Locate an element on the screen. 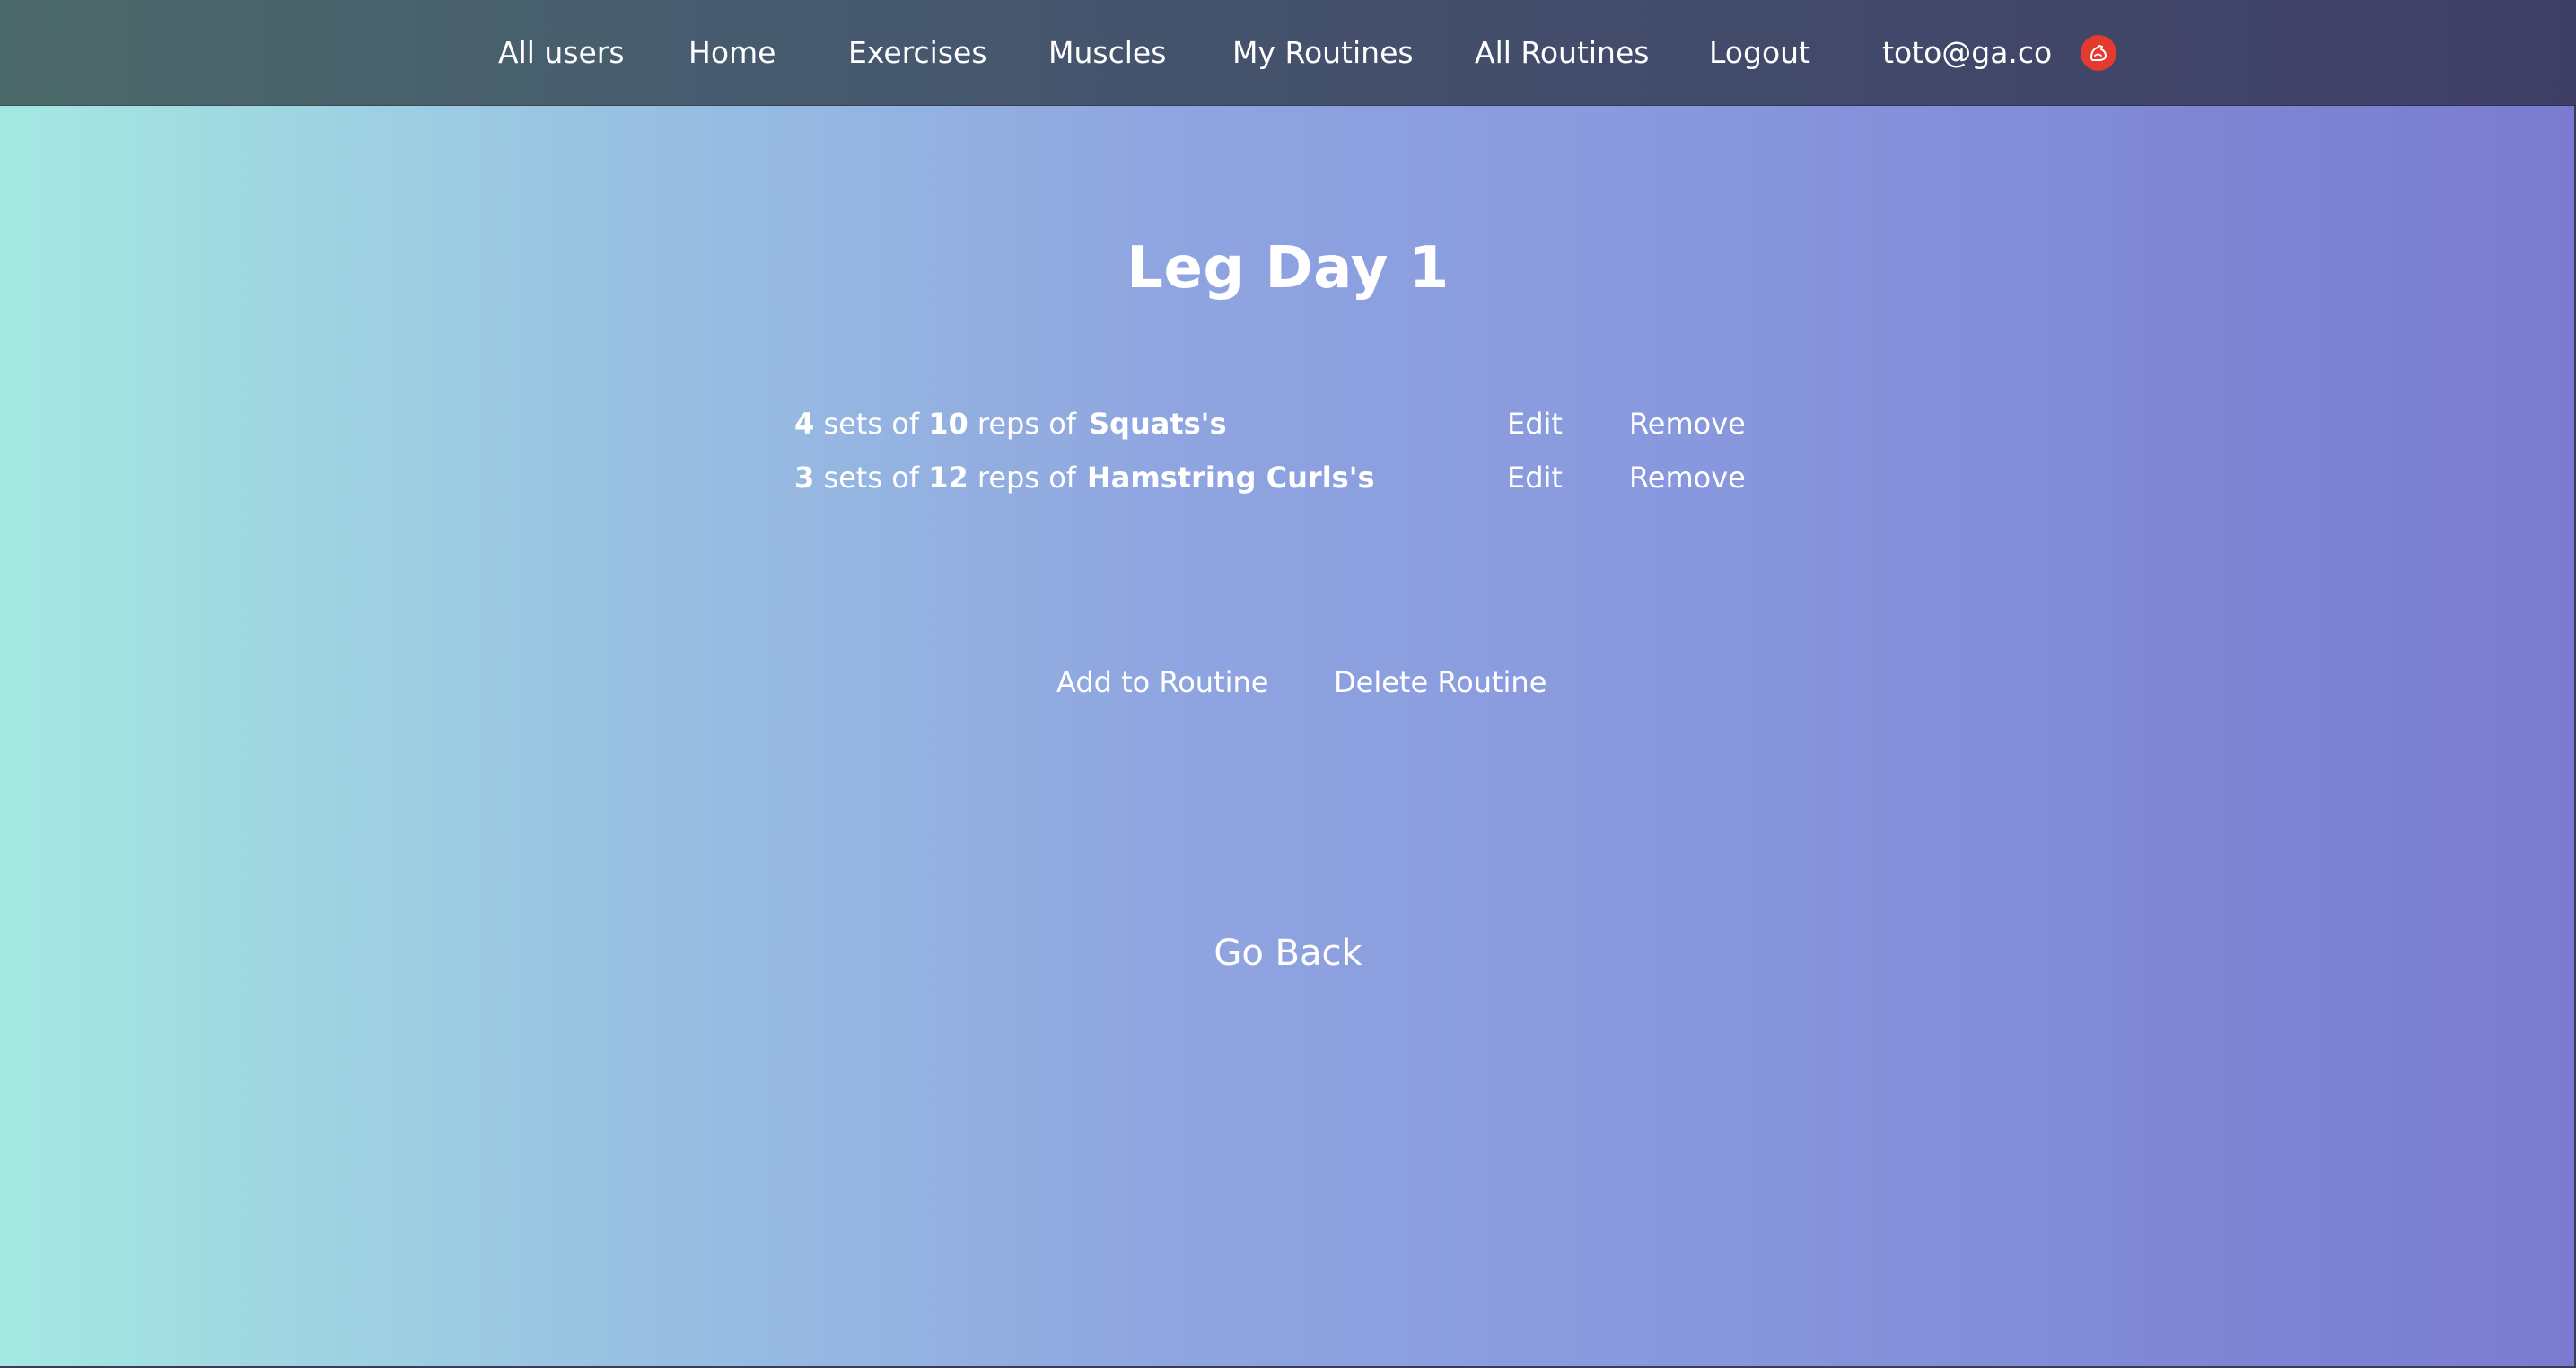 This screenshot has width=2576, height=1368. nav-user-email: toto@ga.co is located at coordinates (1967, 53).